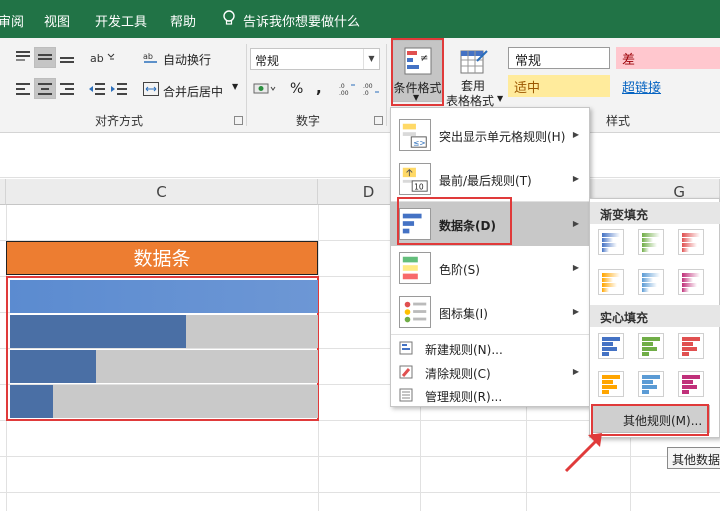 The image size is (720, 511). What do you see at coordinates (360, 156) in the screenshot?
I see `formula-bar-area` at bounding box center [360, 156].